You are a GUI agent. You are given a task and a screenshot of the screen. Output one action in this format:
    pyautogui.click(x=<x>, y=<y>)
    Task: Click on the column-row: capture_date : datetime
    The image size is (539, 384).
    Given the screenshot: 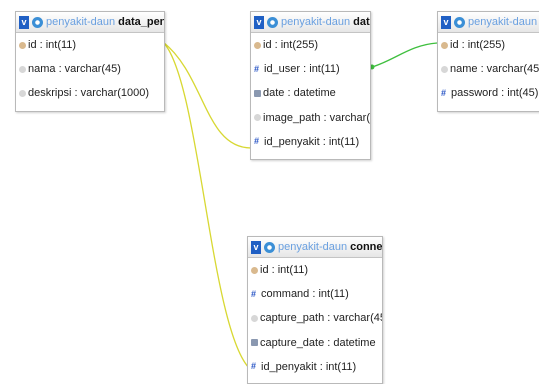 What is the action you would take?
    pyautogui.click(x=315, y=343)
    